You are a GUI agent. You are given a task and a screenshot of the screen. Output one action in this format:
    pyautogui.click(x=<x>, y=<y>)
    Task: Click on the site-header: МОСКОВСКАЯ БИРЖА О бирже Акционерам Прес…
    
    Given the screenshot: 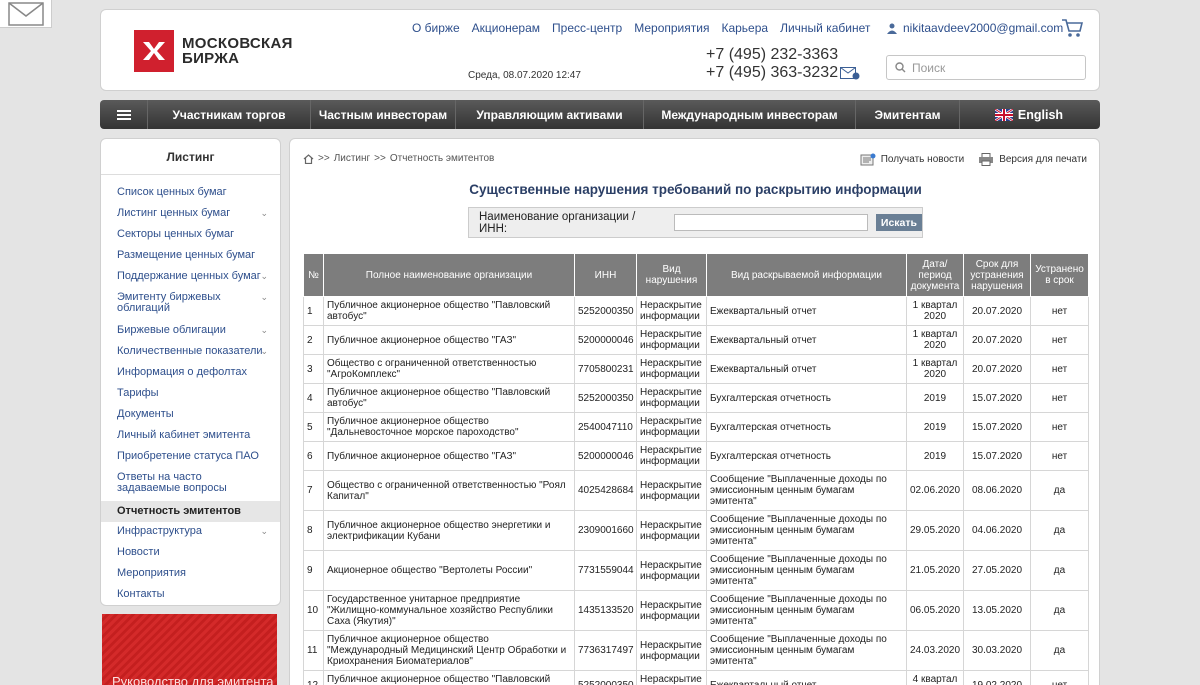 What is the action you would take?
    pyautogui.click(x=600, y=50)
    